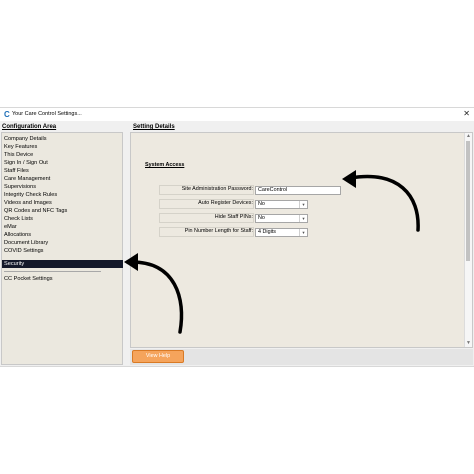 The image size is (474, 474). I want to click on arrow-to-security-item, so click(157, 297).